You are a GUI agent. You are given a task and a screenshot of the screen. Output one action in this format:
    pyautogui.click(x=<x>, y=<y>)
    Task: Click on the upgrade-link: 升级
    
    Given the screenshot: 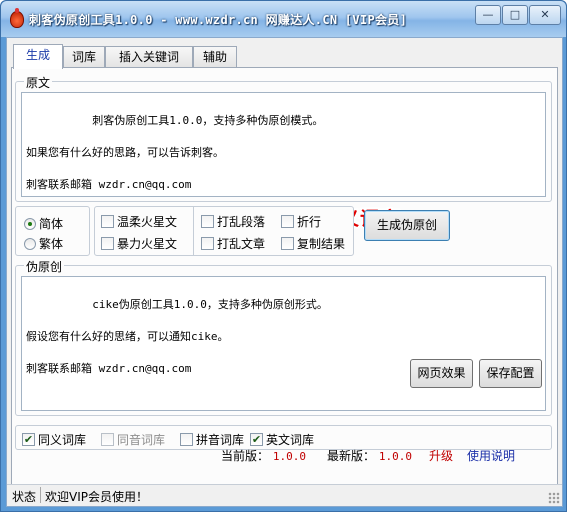 What is the action you would take?
    pyautogui.click(x=441, y=455)
    